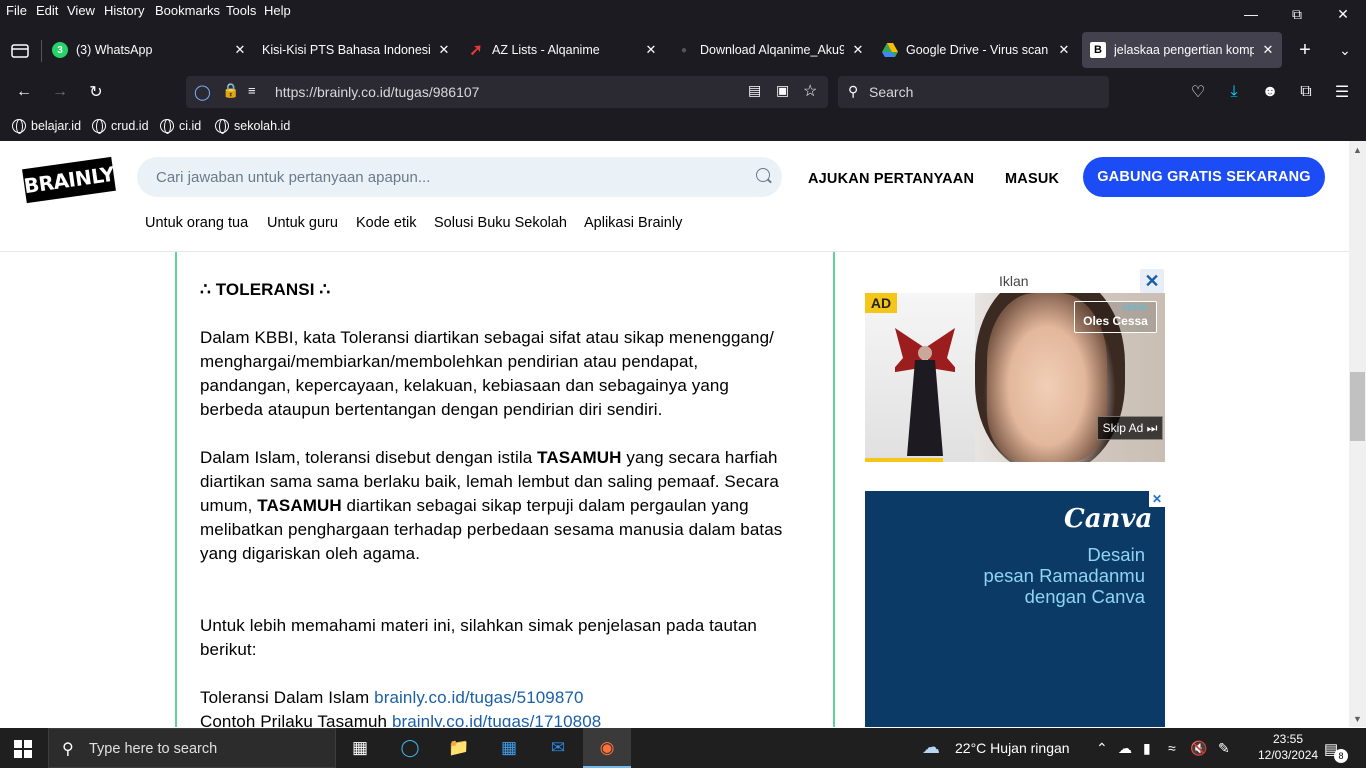  Describe the element at coordinates (459, 748) in the screenshot. I see `file-explorer-icon: 📁` at that location.